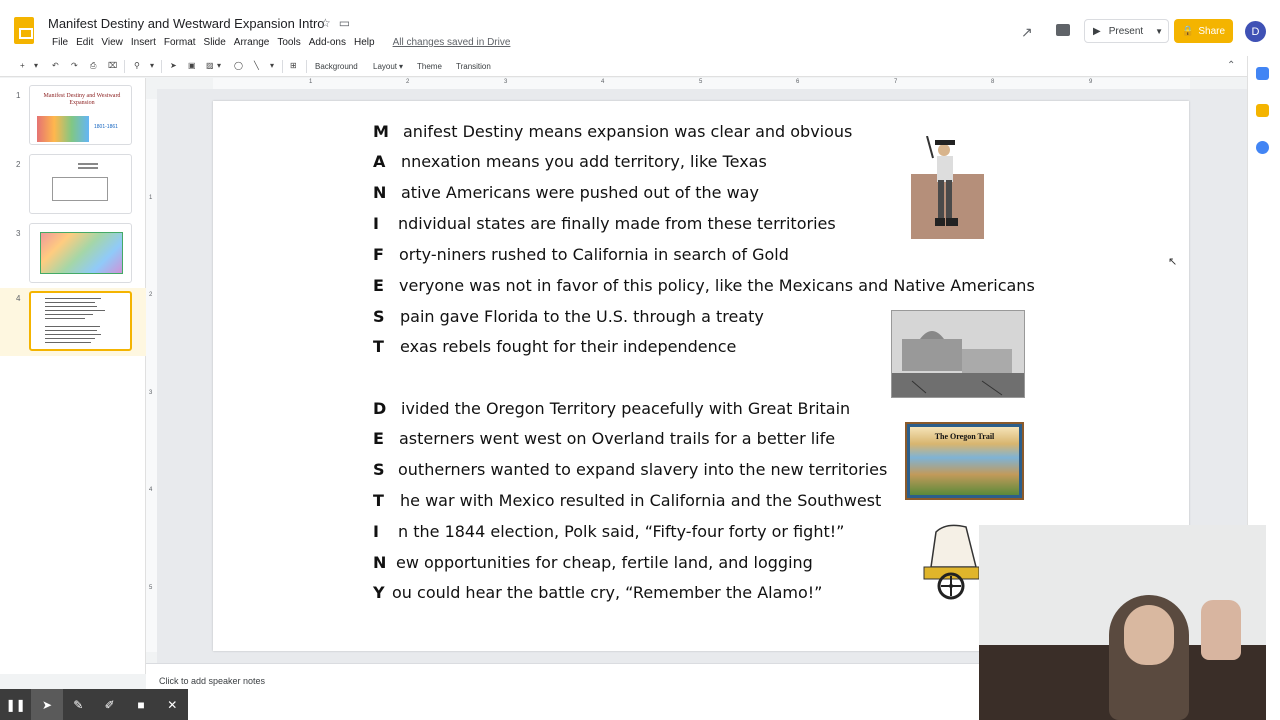 This screenshot has width=1280, height=720. Describe the element at coordinates (378, 438) in the screenshot. I see `acrostic-letter: E` at that location.